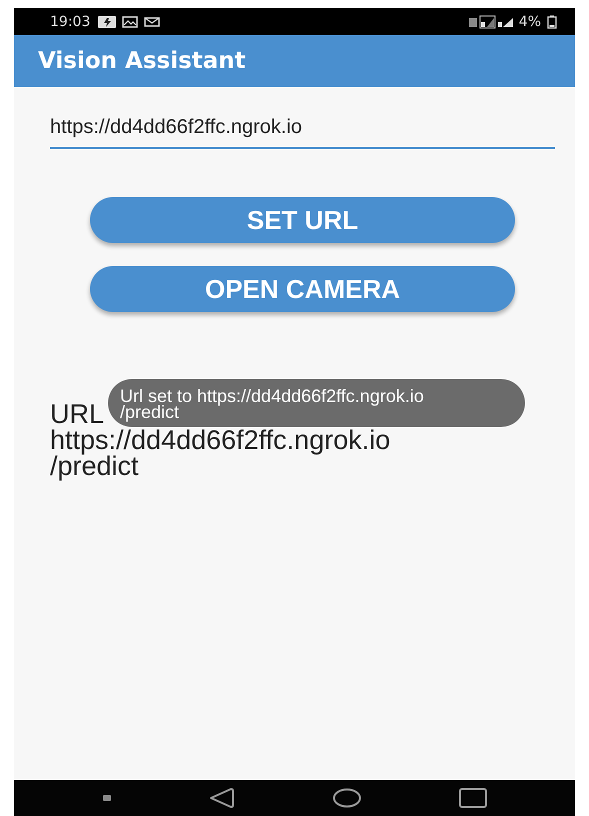 The width and height of the screenshot is (589, 816). What do you see at coordinates (302, 220) in the screenshot?
I see `action-button: SET URL` at bounding box center [302, 220].